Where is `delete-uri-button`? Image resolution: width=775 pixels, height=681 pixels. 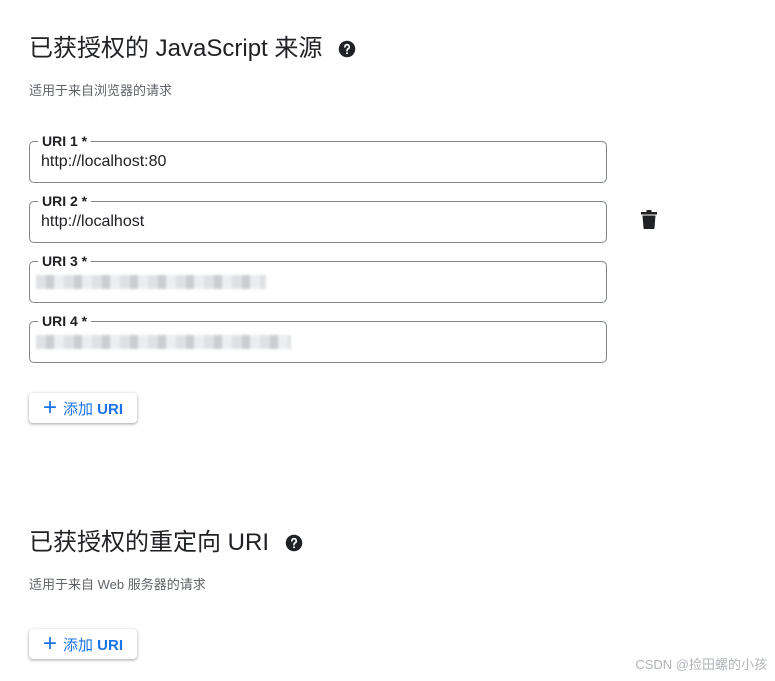 delete-uri-button is located at coordinates (649, 222).